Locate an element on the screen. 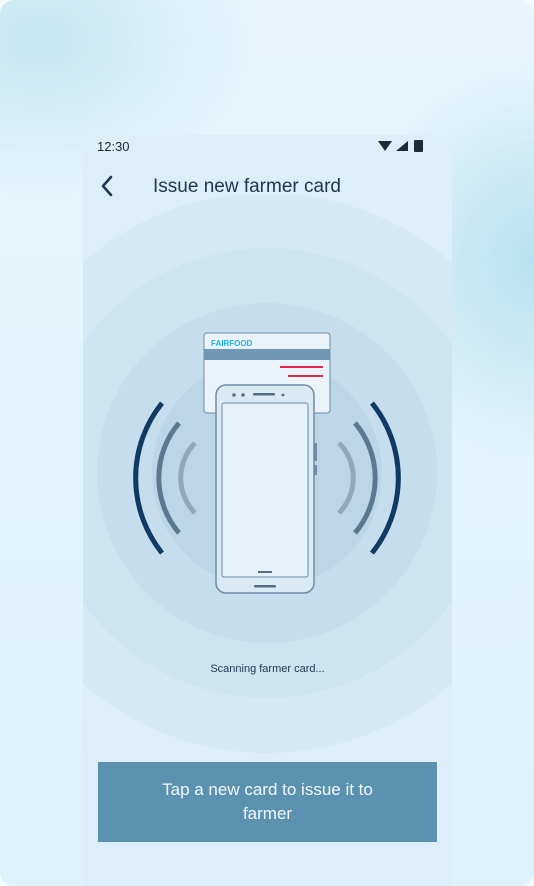  phone-device-icon is located at coordinates (266, 489).